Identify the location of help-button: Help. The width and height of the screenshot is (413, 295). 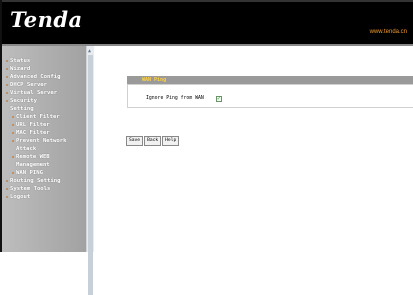
(171, 141).